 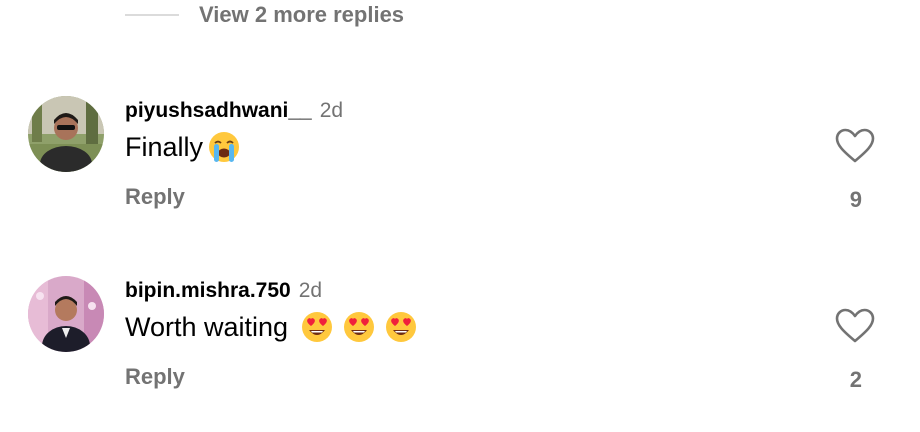 What do you see at coordinates (224, 147) in the screenshot?
I see `loudly-crying-face-emoji` at bounding box center [224, 147].